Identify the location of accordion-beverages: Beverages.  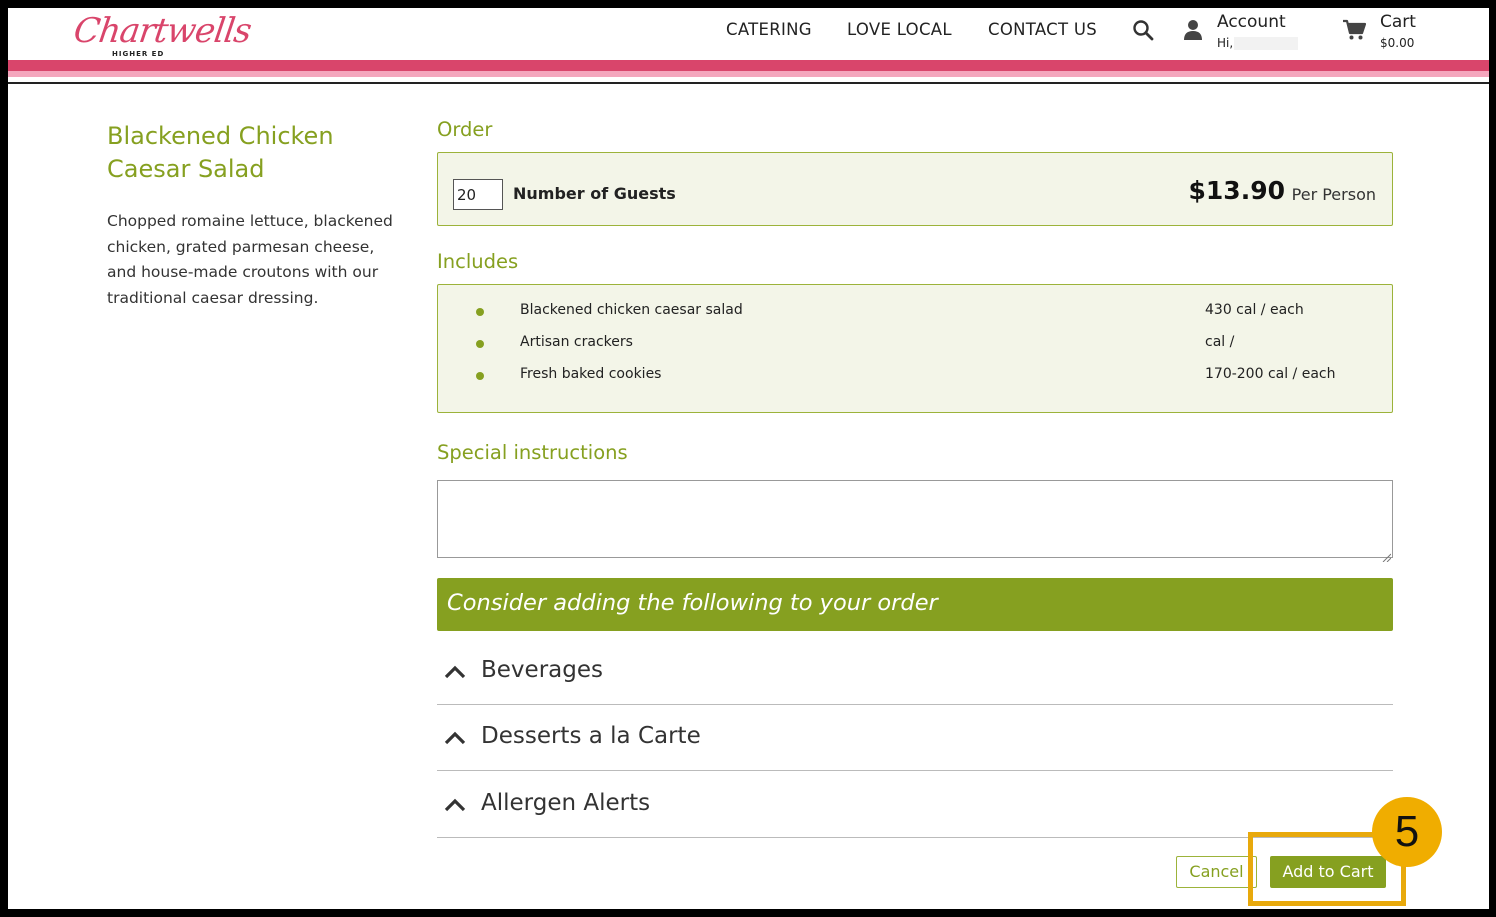
(915, 671).